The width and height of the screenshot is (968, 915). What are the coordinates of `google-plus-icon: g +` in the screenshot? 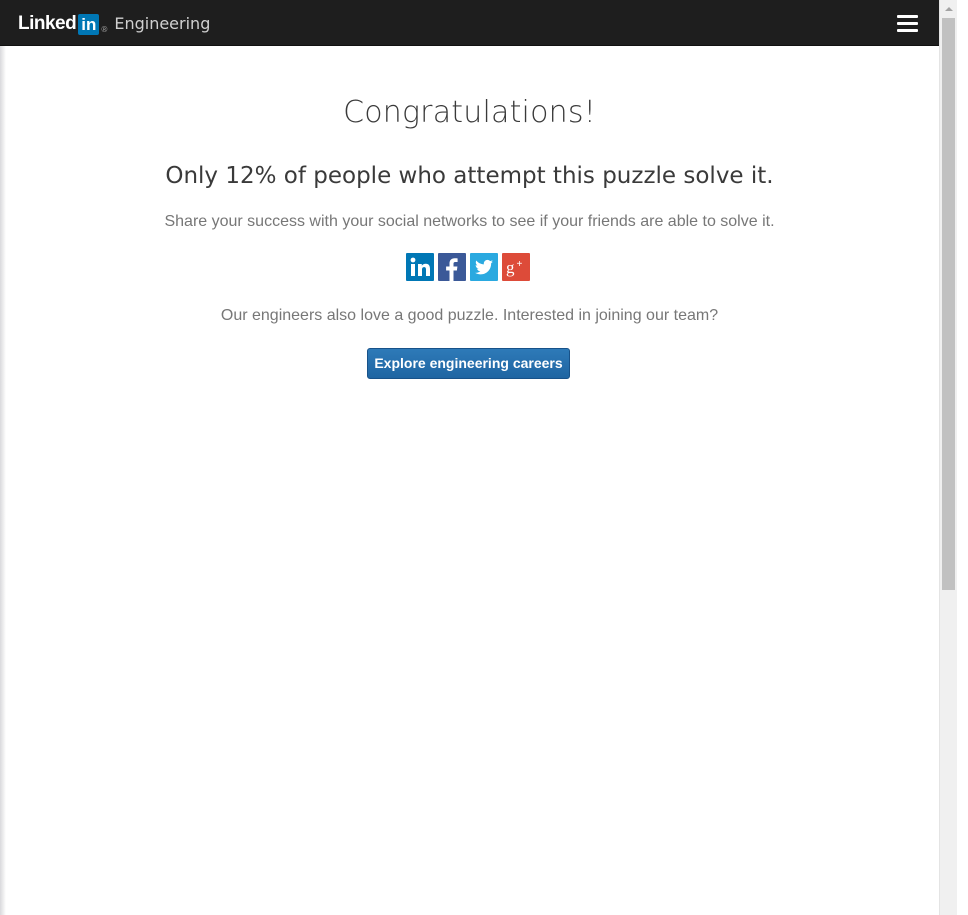 It's located at (516, 267).